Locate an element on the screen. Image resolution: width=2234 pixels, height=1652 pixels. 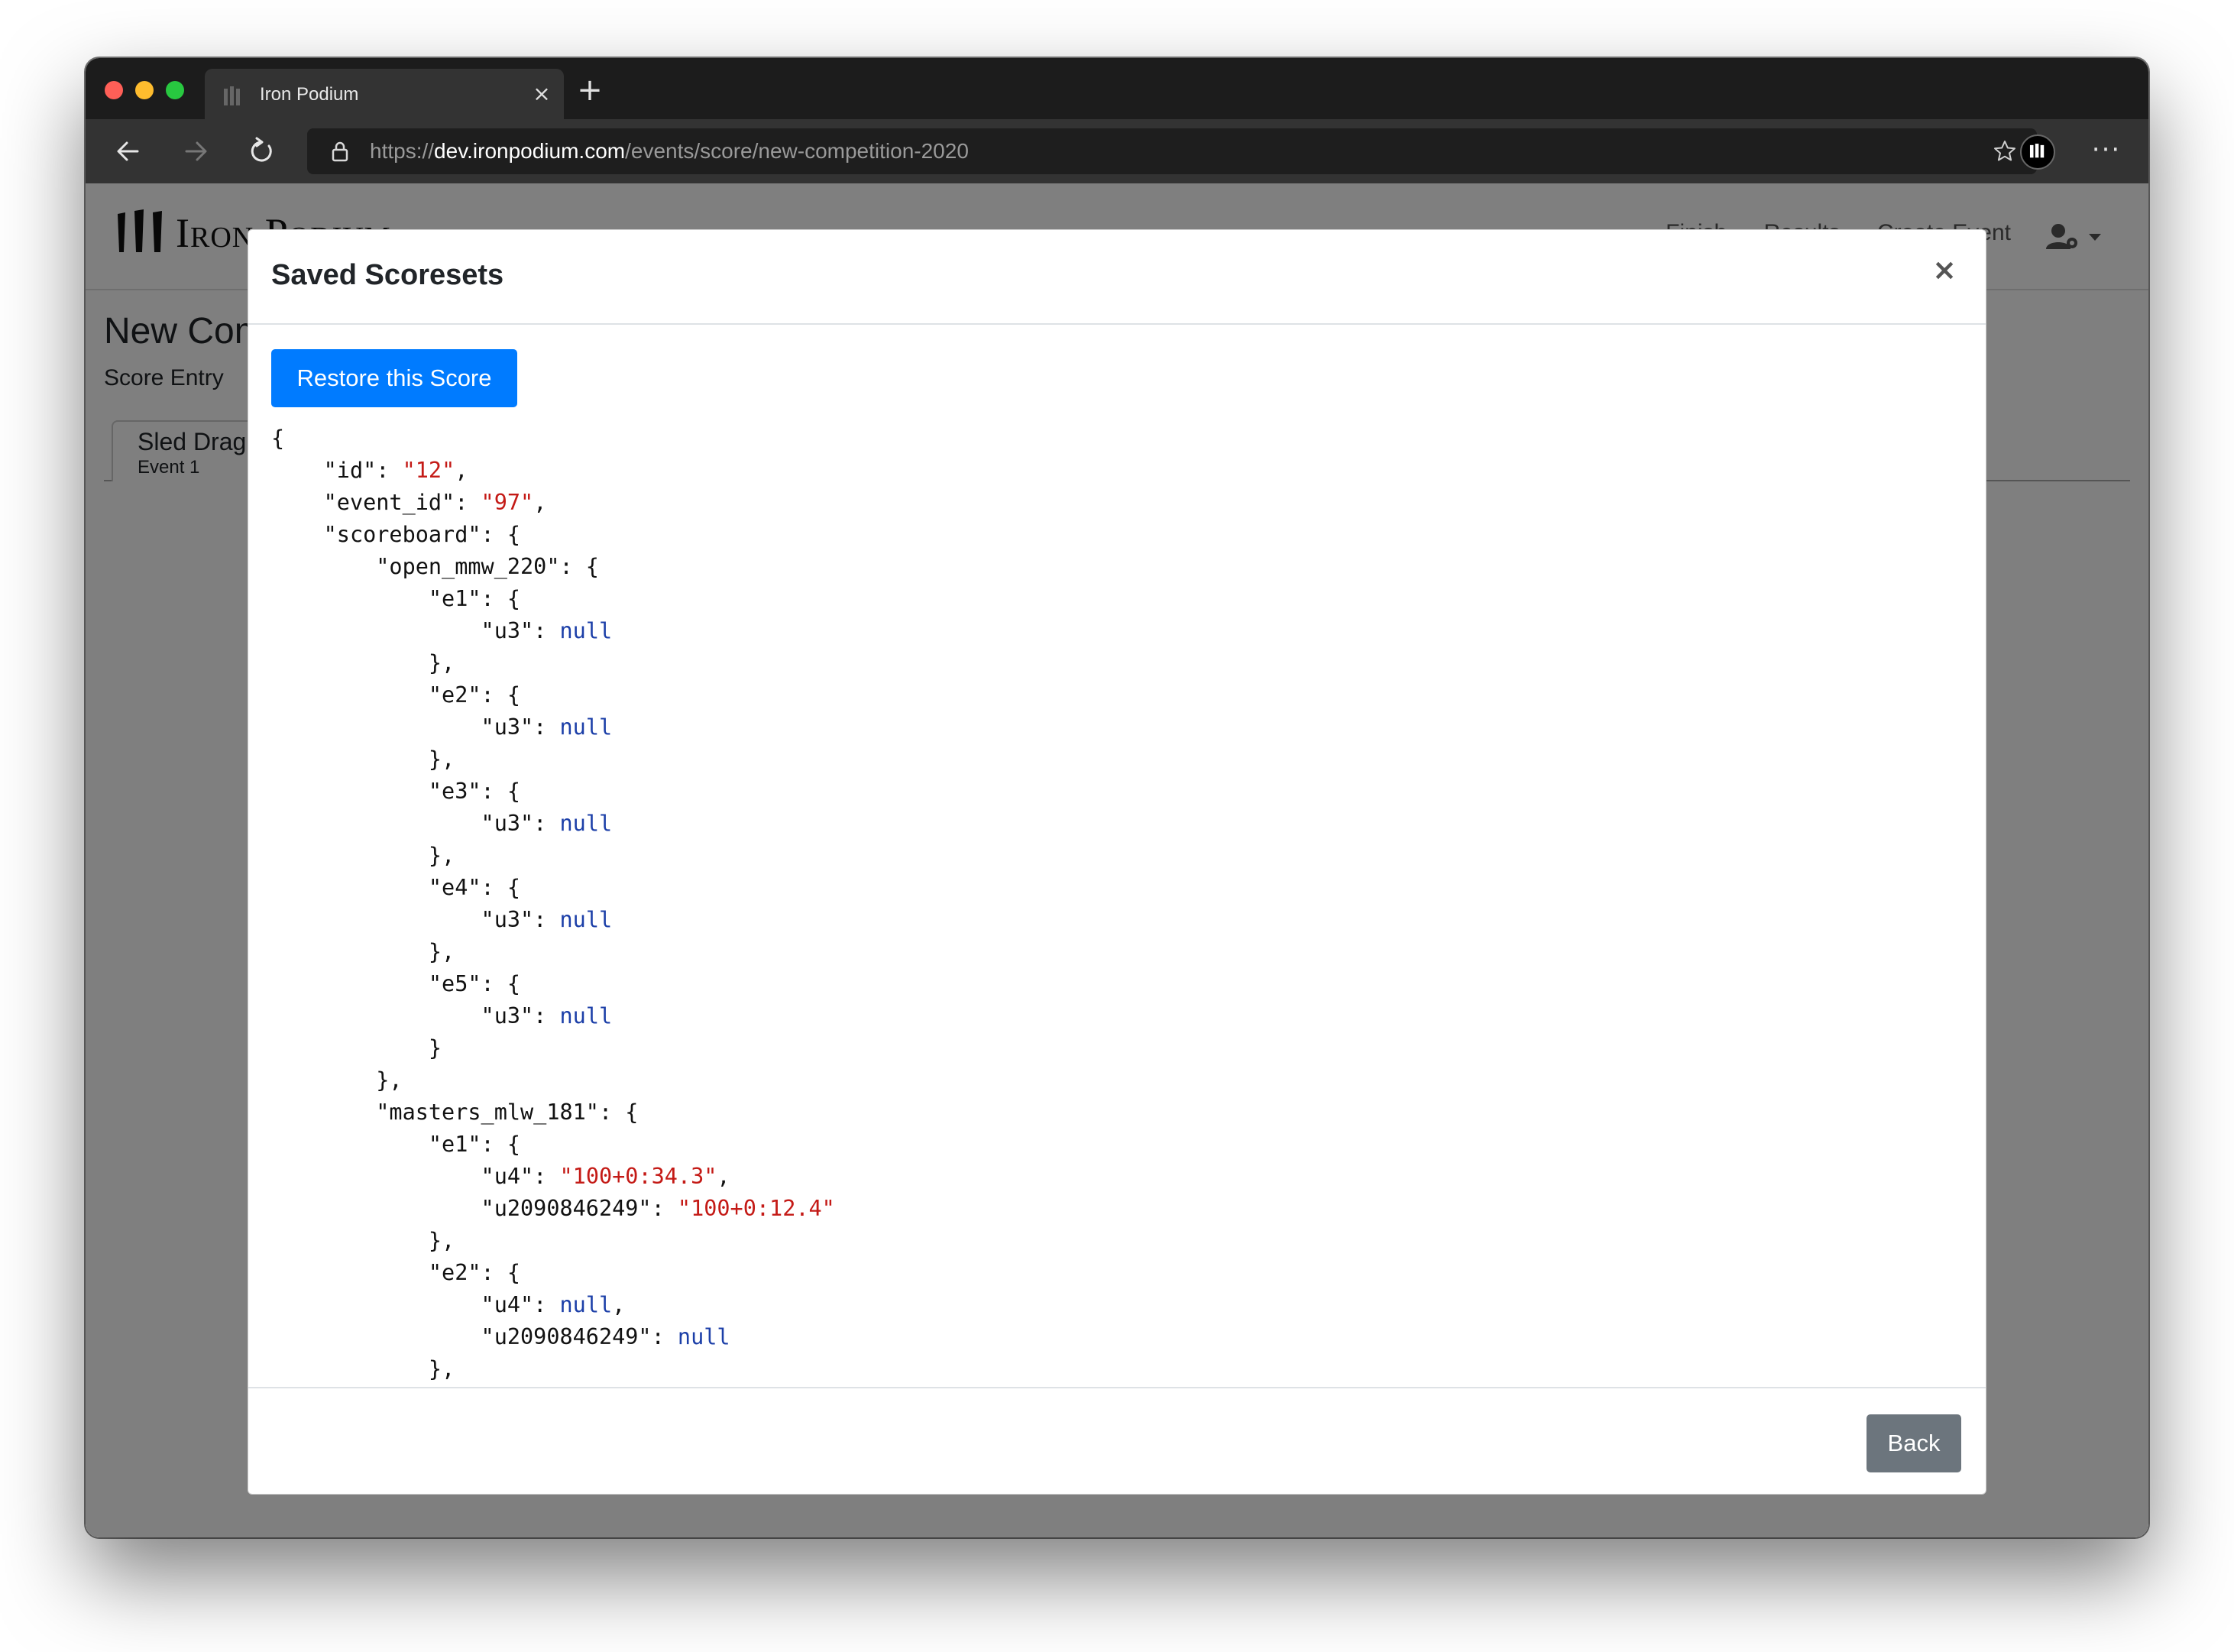
json-line: "masters_mlw_181": { is located at coordinates (1111, 1112).